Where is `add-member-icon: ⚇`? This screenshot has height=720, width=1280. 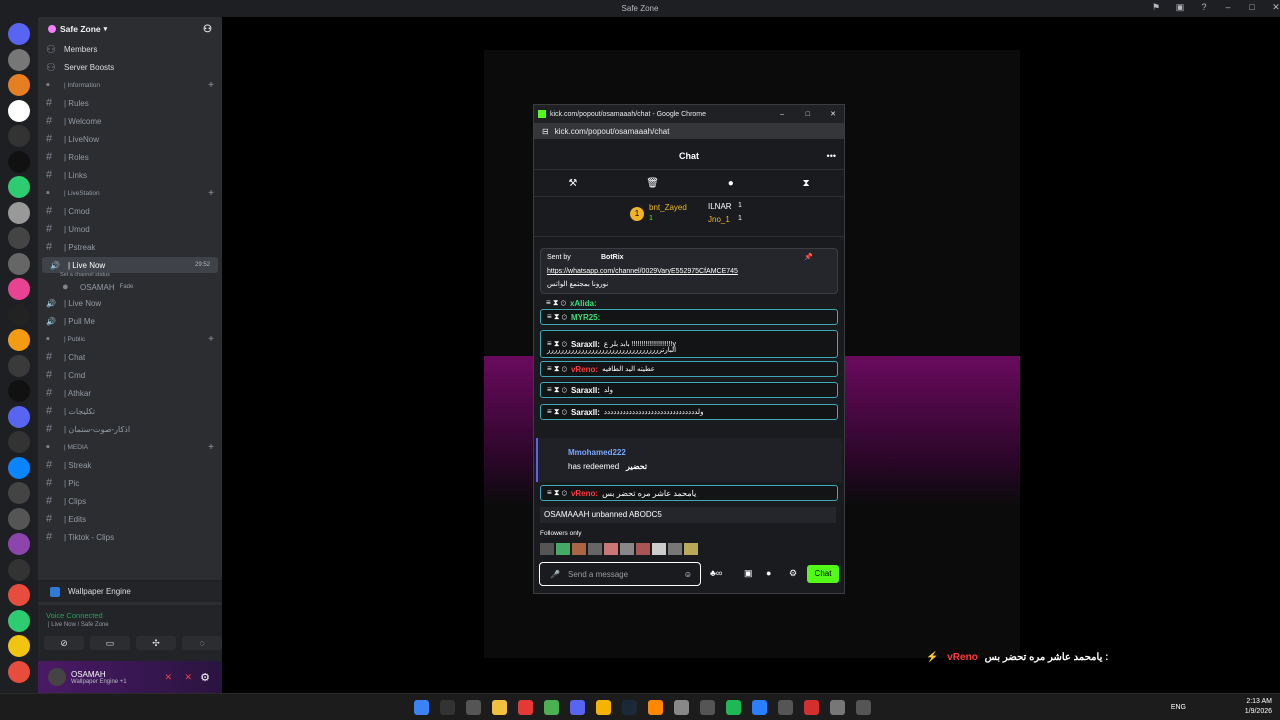 add-member-icon: ⚇ is located at coordinates (207, 29).